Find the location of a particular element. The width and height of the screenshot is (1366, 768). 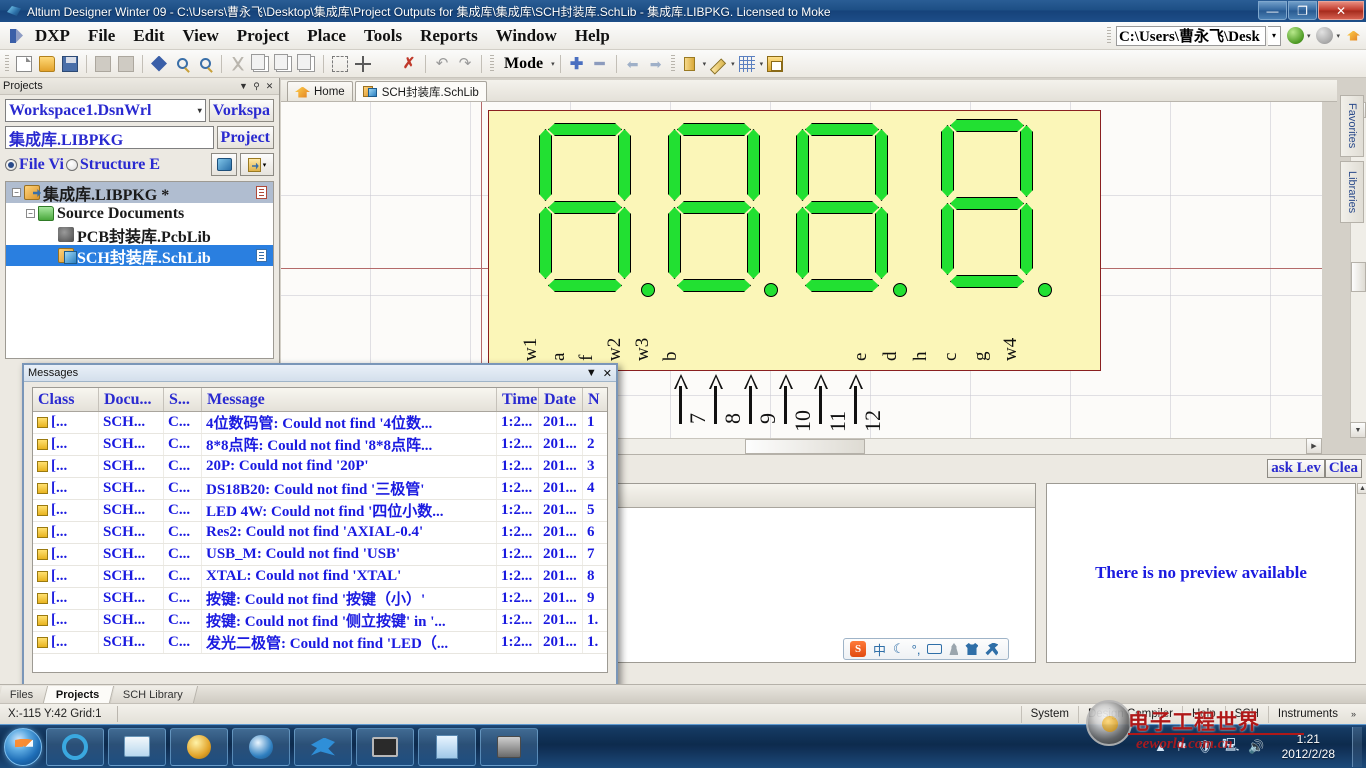

path-combo-value: C:\Users\曹永飞\Desk is located at coordinates (1190, 35).